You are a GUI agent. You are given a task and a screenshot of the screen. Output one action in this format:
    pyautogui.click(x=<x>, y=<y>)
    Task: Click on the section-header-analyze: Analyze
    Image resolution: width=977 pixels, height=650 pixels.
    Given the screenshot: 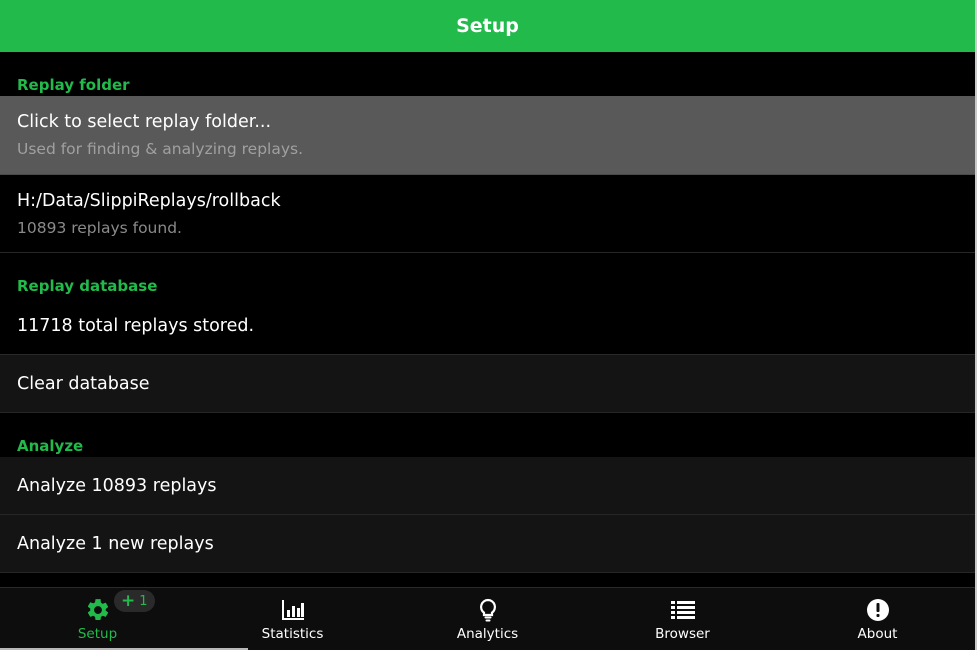 What is the action you would take?
    pyautogui.click(x=50, y=446)
    